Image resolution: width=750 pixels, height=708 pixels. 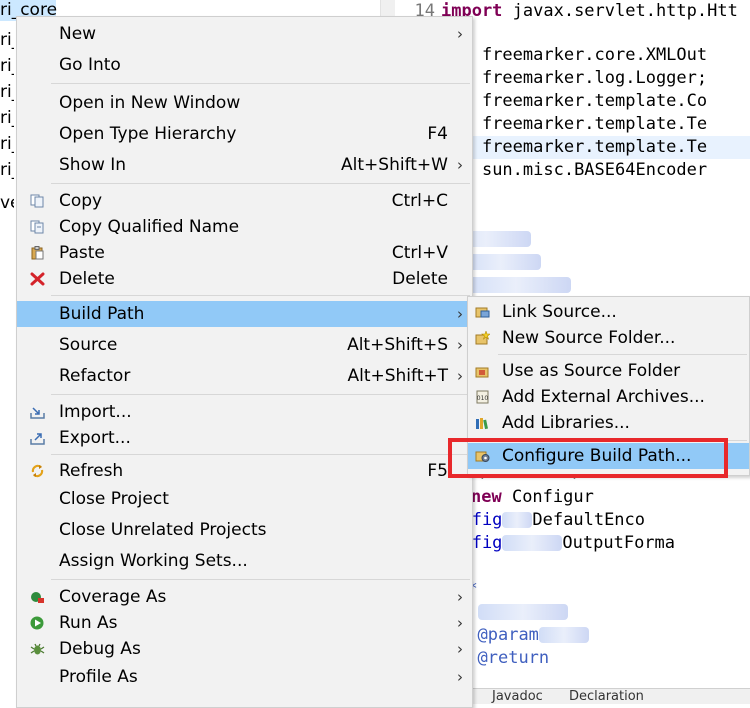 What do you see at coordinates (482, 424) in the screenshot?
I see `add-libraries-icon` at bounding box center [482, 424].